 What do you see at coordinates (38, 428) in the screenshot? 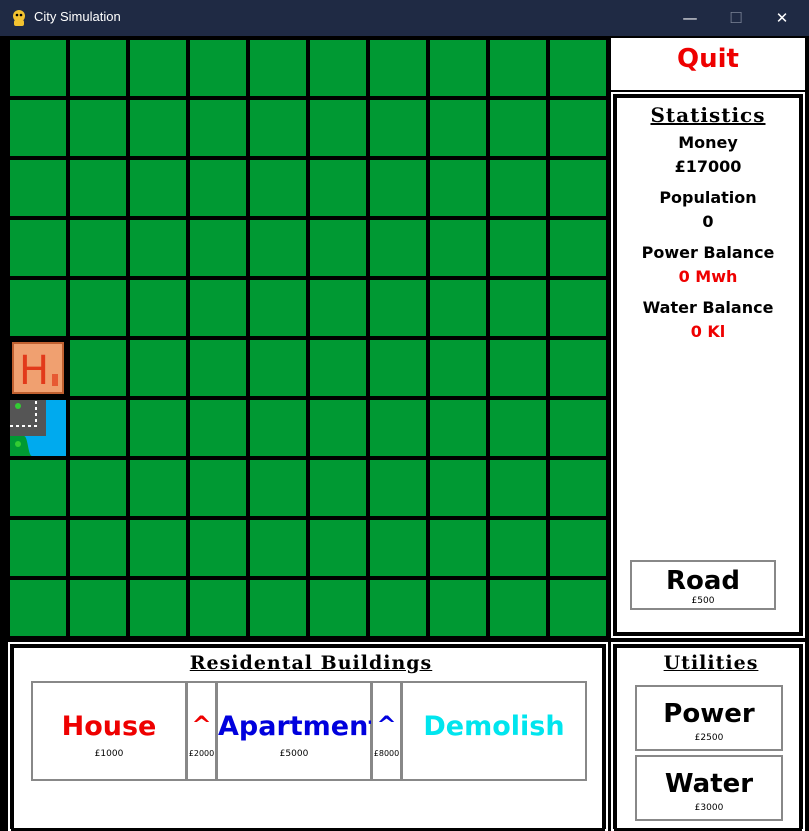
I see `road-water-tile` at bounding box center [38, 428].